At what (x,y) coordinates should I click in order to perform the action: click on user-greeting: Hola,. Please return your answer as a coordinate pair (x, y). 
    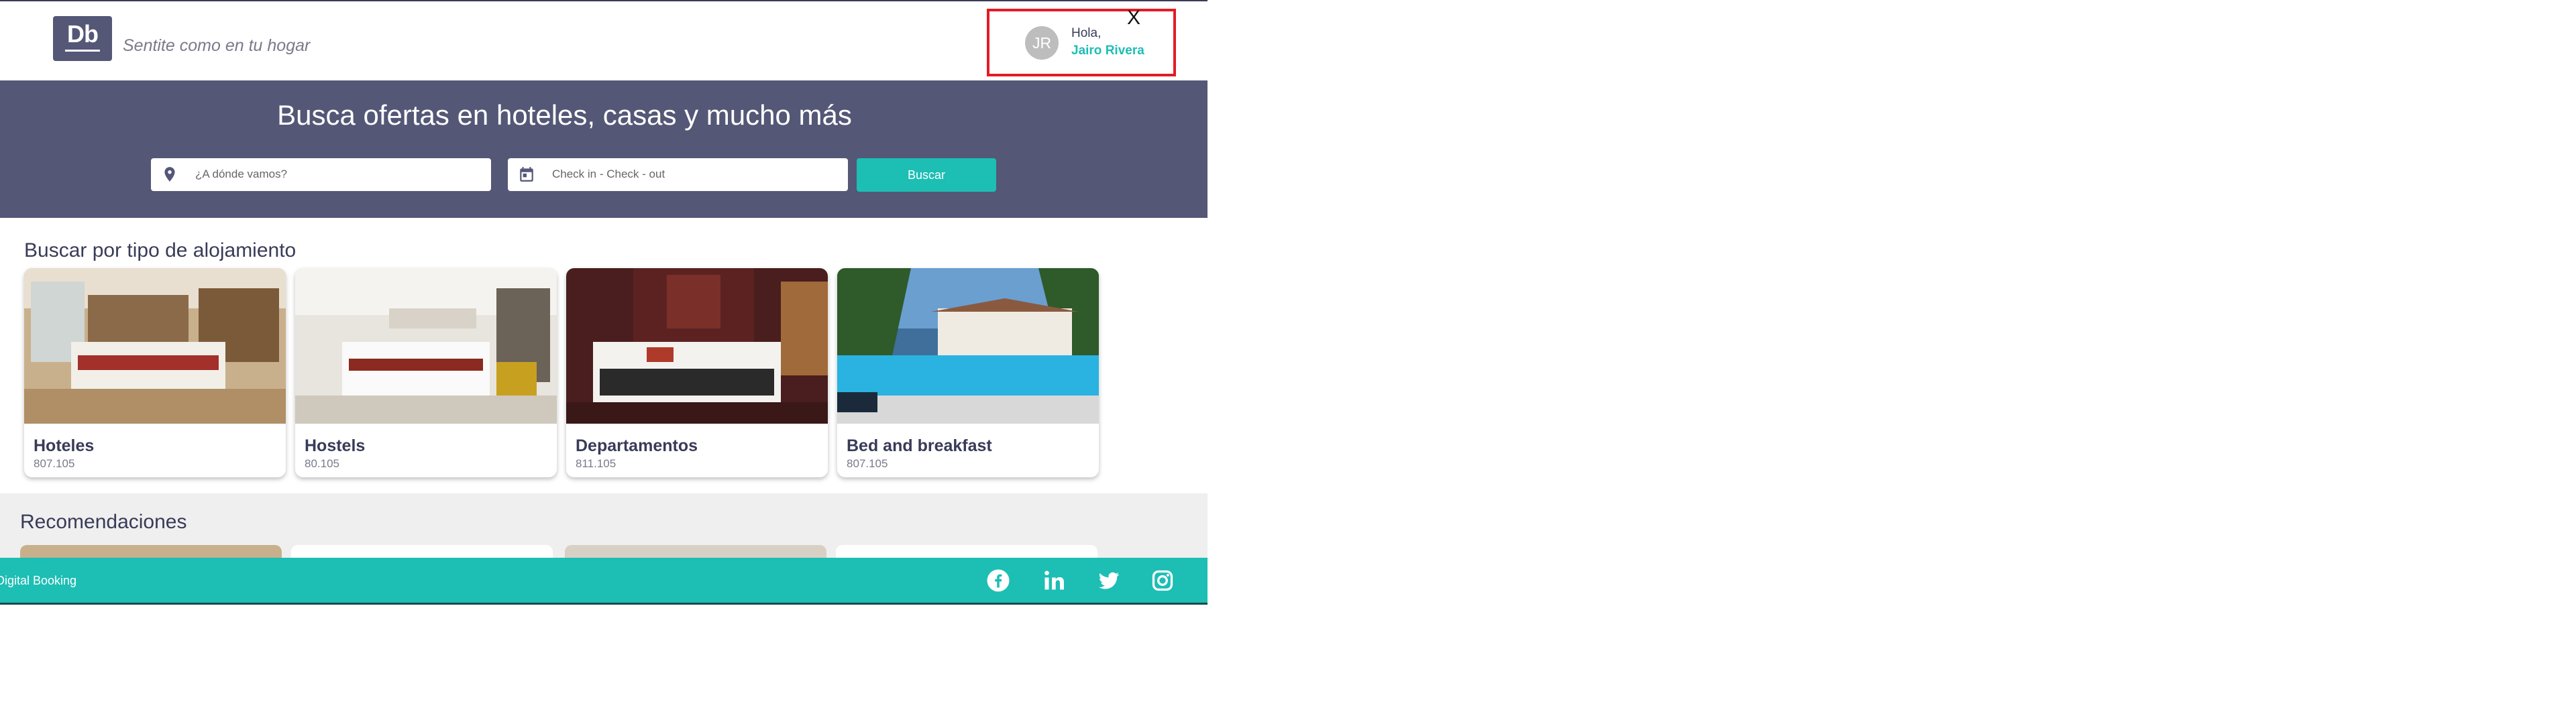
    Looking at the image, I should click on (1086, 33).